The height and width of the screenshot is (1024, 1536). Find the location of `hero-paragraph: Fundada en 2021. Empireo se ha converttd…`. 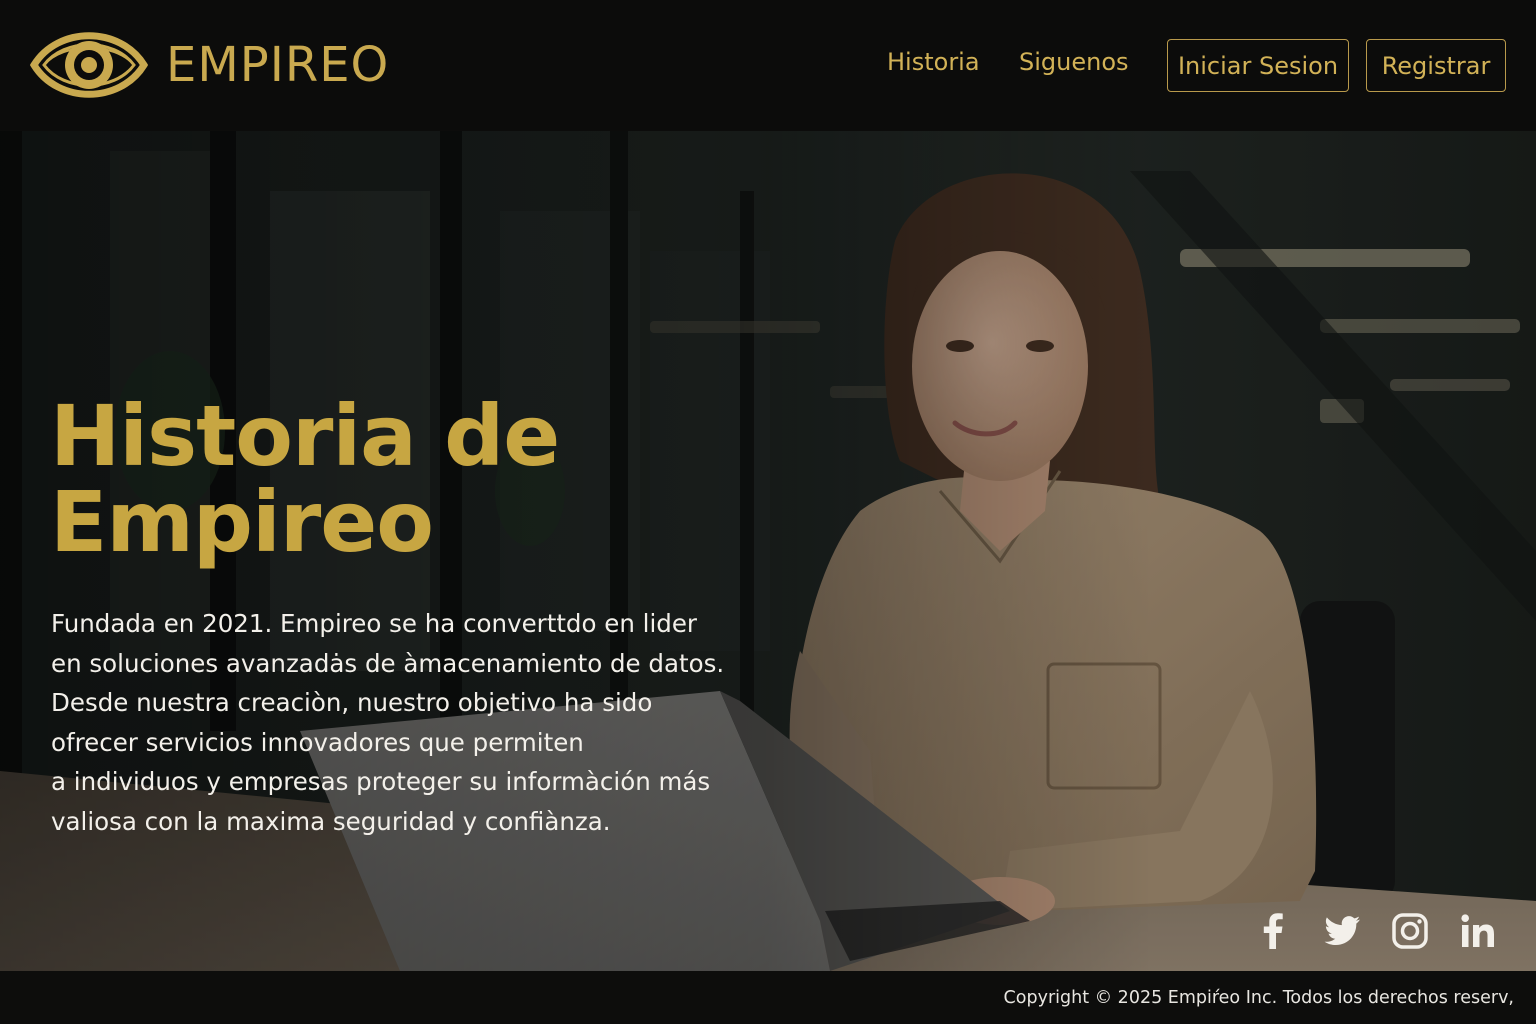

hero-paragraph: Fundada en 2021. Empireo se ha converttd… is located at coordinates (396, 723).